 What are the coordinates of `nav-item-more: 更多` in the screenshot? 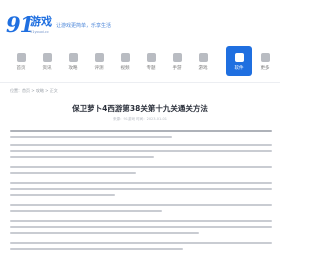 It's located at (265, 61).